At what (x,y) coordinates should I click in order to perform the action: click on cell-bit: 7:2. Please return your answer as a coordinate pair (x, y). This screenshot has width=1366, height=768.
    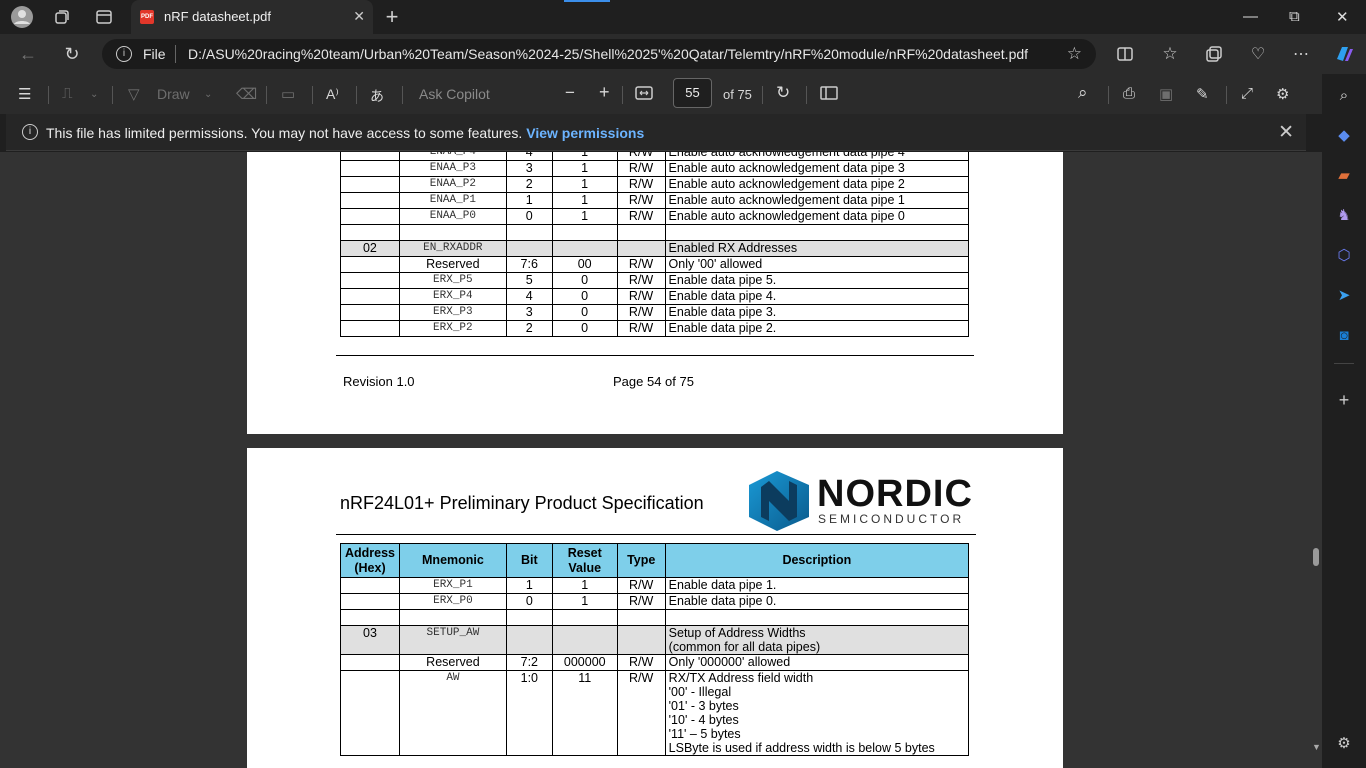
    Looking at the image, I should click on (529, 662).